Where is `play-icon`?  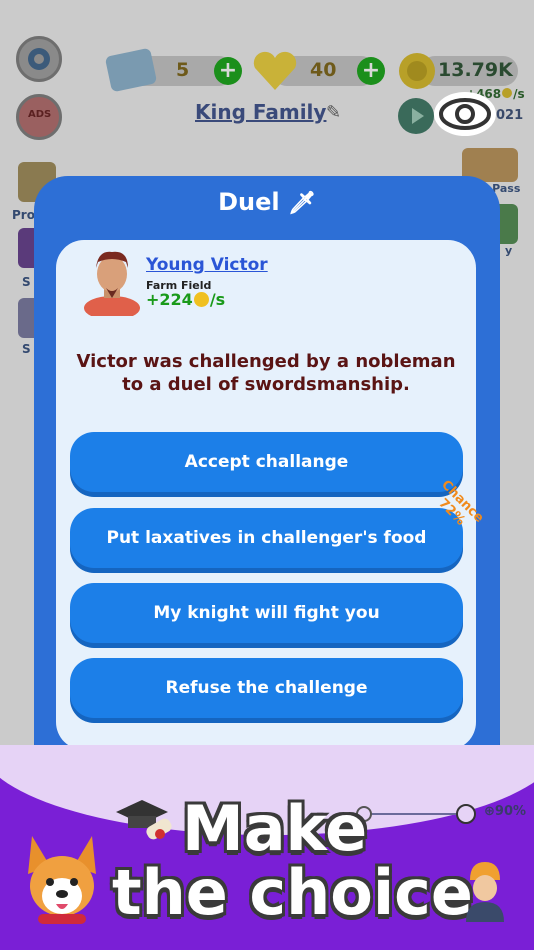
play-icon is located at coordinates (418, 116).